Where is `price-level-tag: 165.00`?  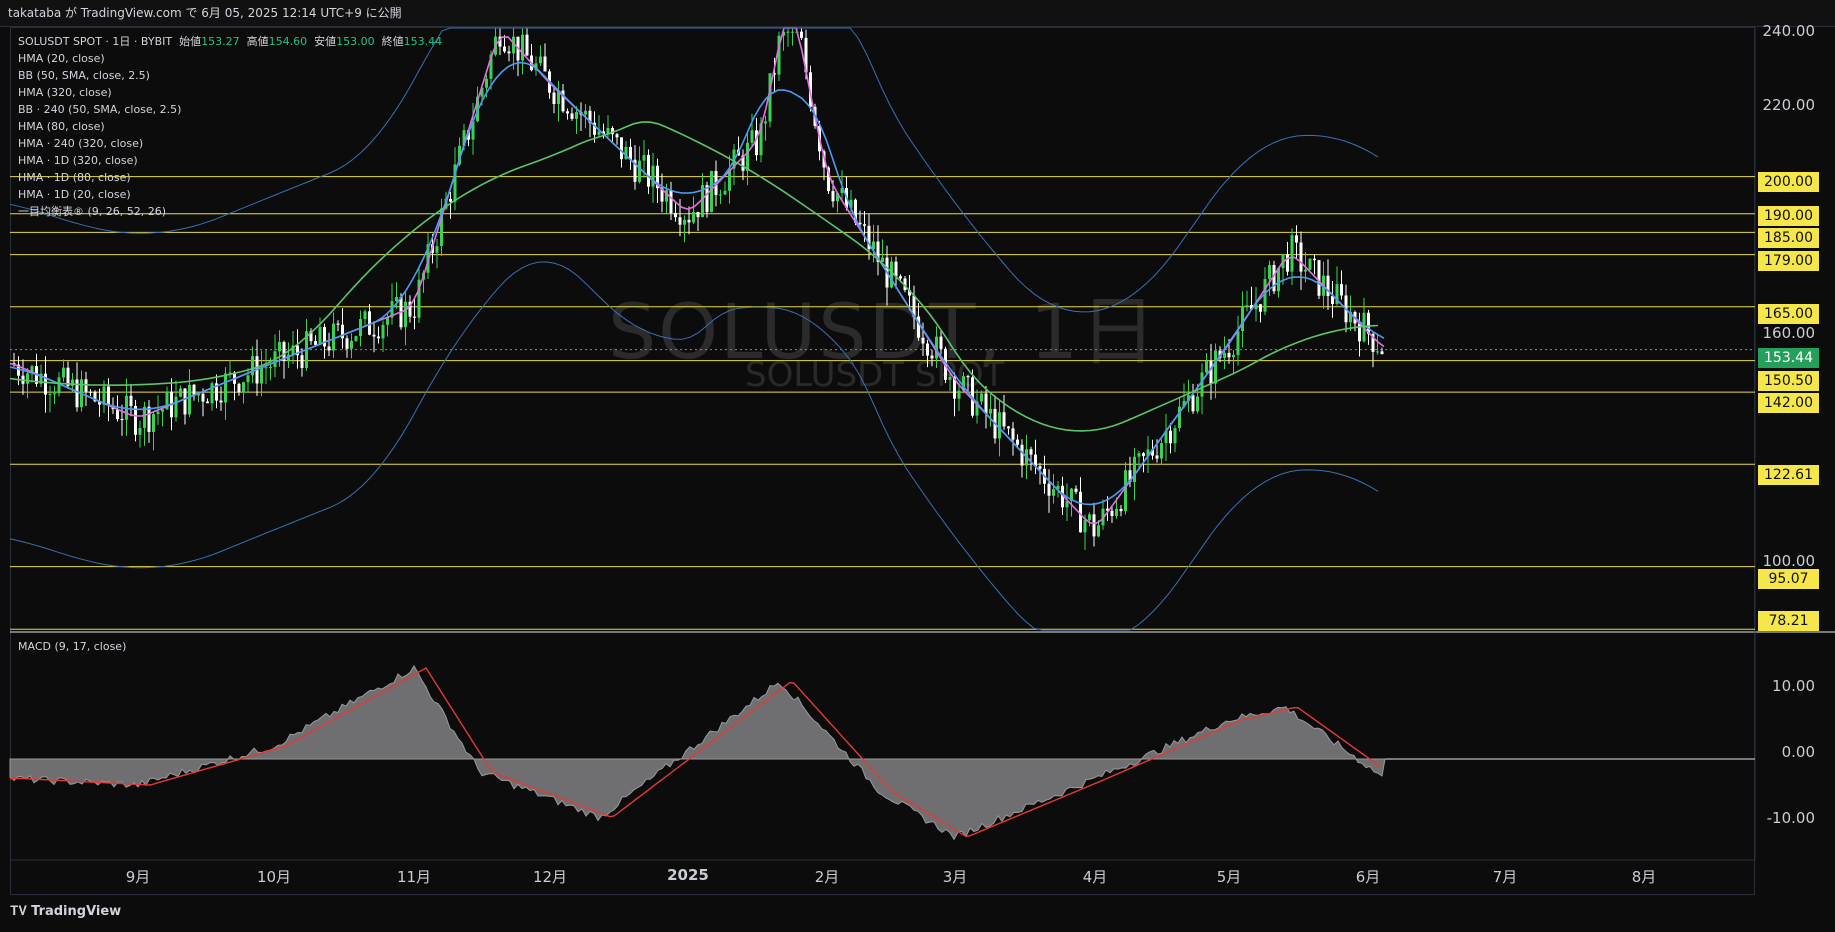 price-level-tag: 165.00 is located at coordinates (1788, 314).